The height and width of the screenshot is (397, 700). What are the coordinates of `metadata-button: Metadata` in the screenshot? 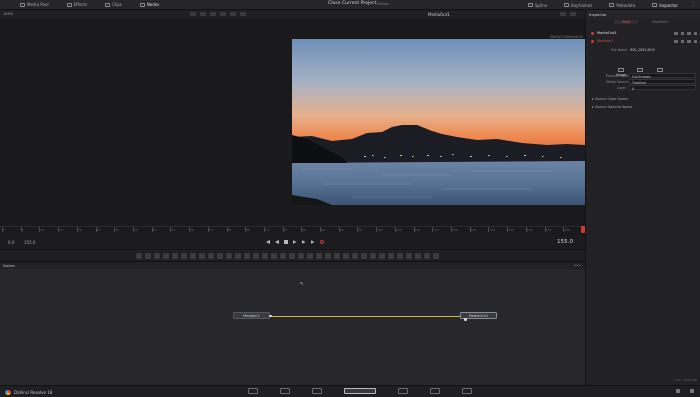 It's located at (622, 5).